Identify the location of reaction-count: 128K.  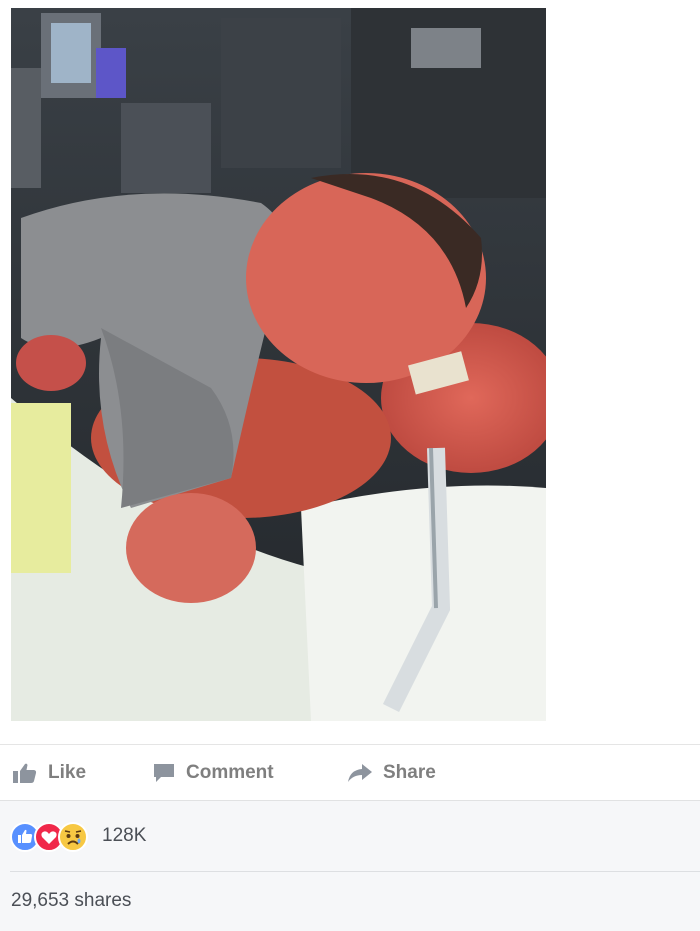
(124, 836).